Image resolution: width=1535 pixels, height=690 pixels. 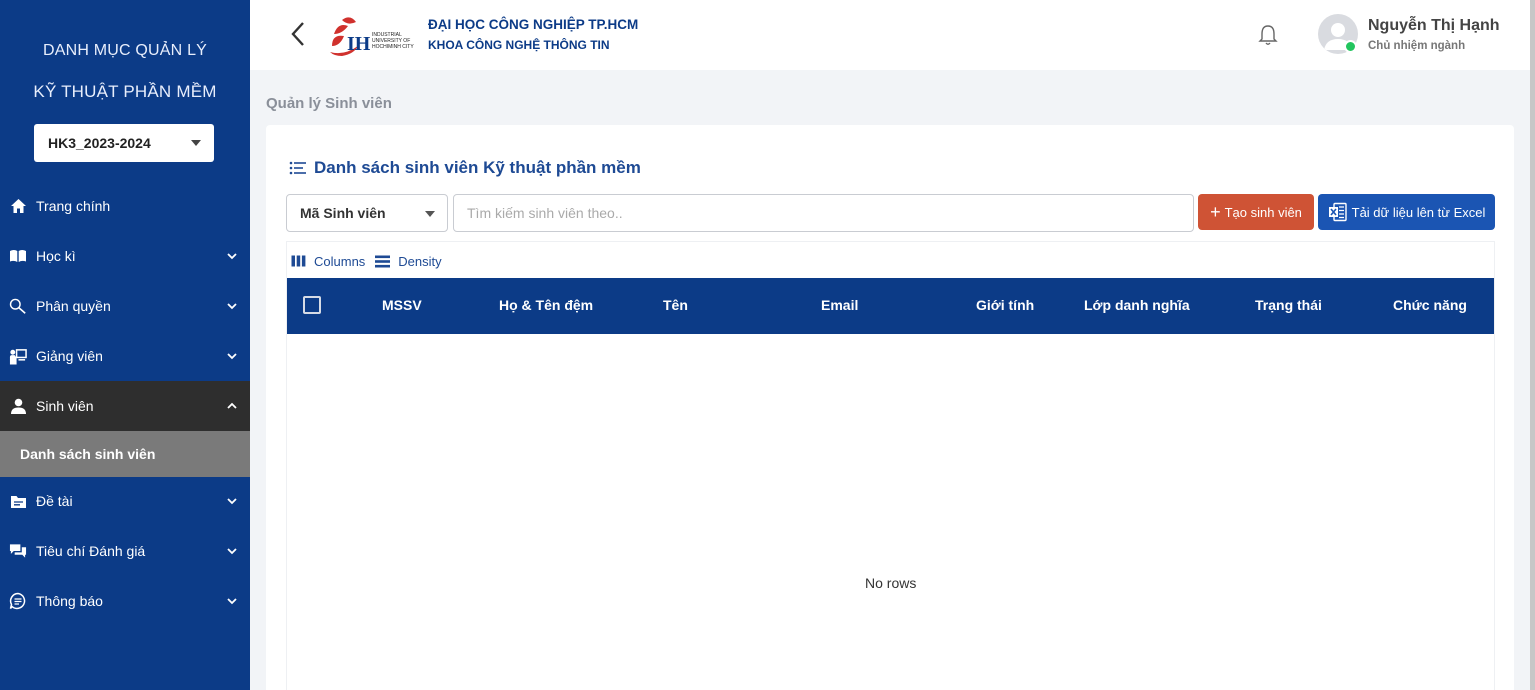 I want to click on faculty-name: KHOA CÔNG NGHỆ THÔNG TIN, so click(x=519, y=45).